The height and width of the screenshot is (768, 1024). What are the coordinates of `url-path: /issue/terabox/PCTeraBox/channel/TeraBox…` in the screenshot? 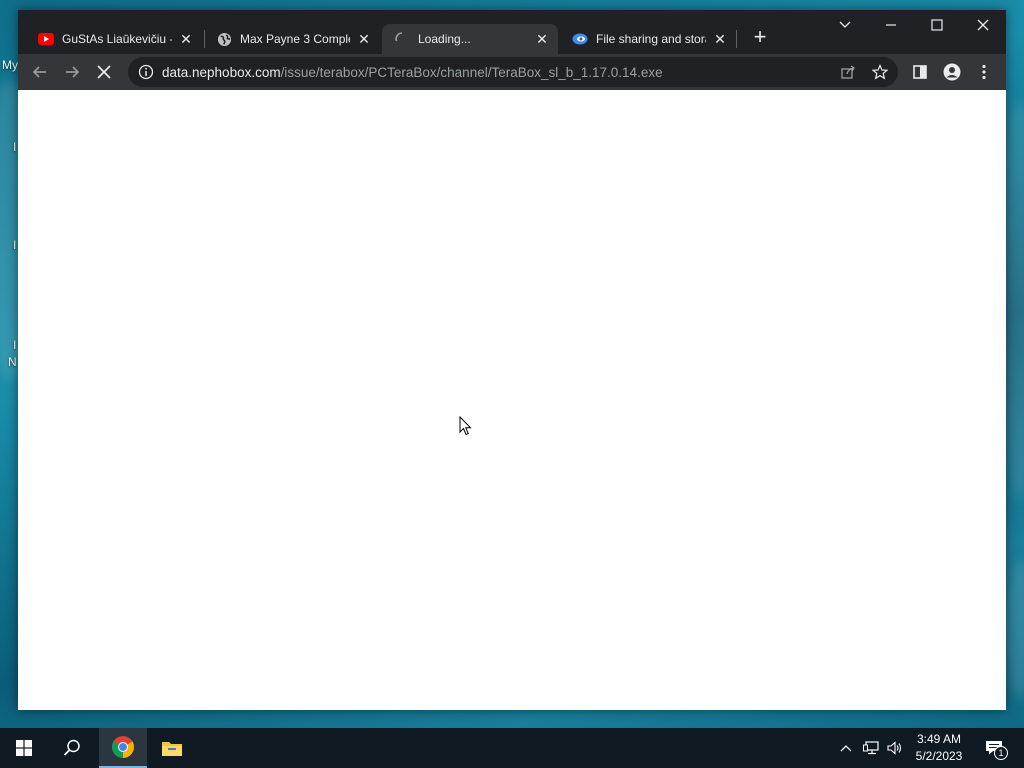 It's located at (471, 72).